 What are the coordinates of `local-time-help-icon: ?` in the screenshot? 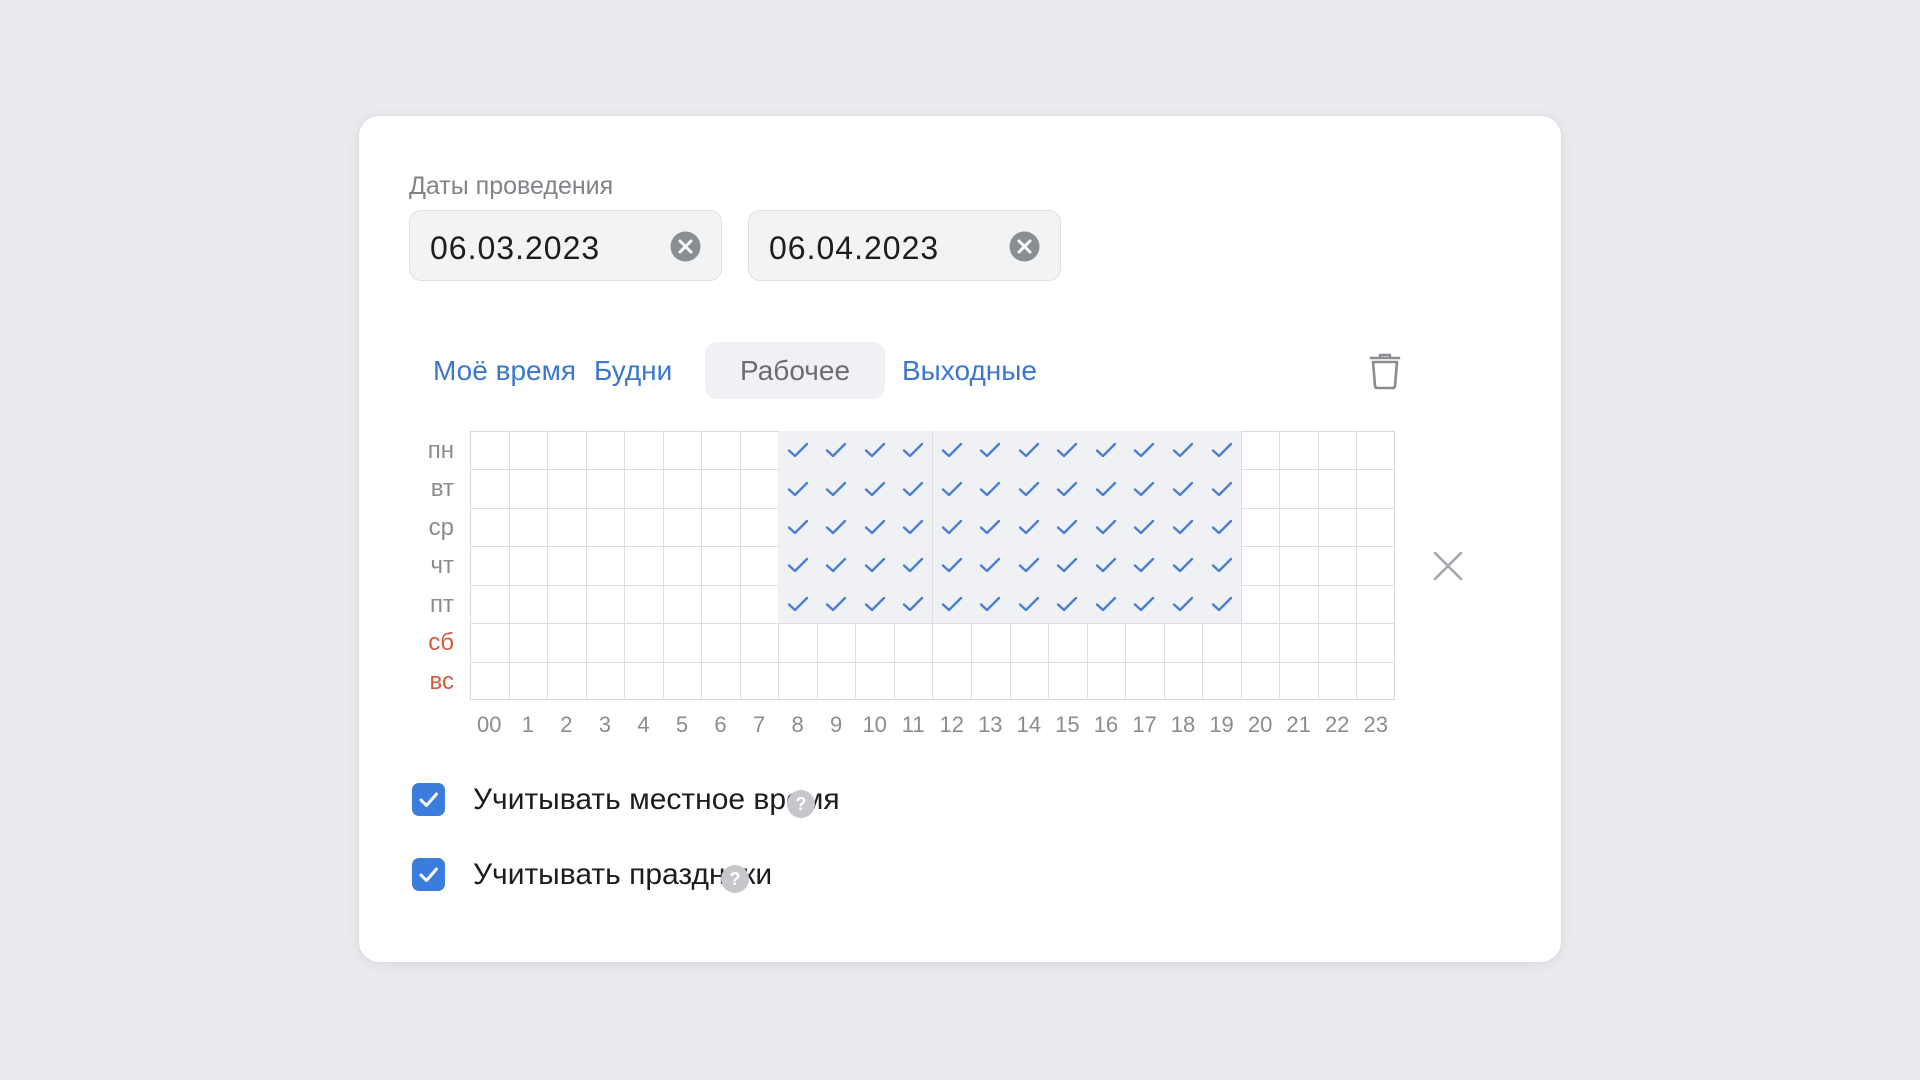 It's located at (801, 804).